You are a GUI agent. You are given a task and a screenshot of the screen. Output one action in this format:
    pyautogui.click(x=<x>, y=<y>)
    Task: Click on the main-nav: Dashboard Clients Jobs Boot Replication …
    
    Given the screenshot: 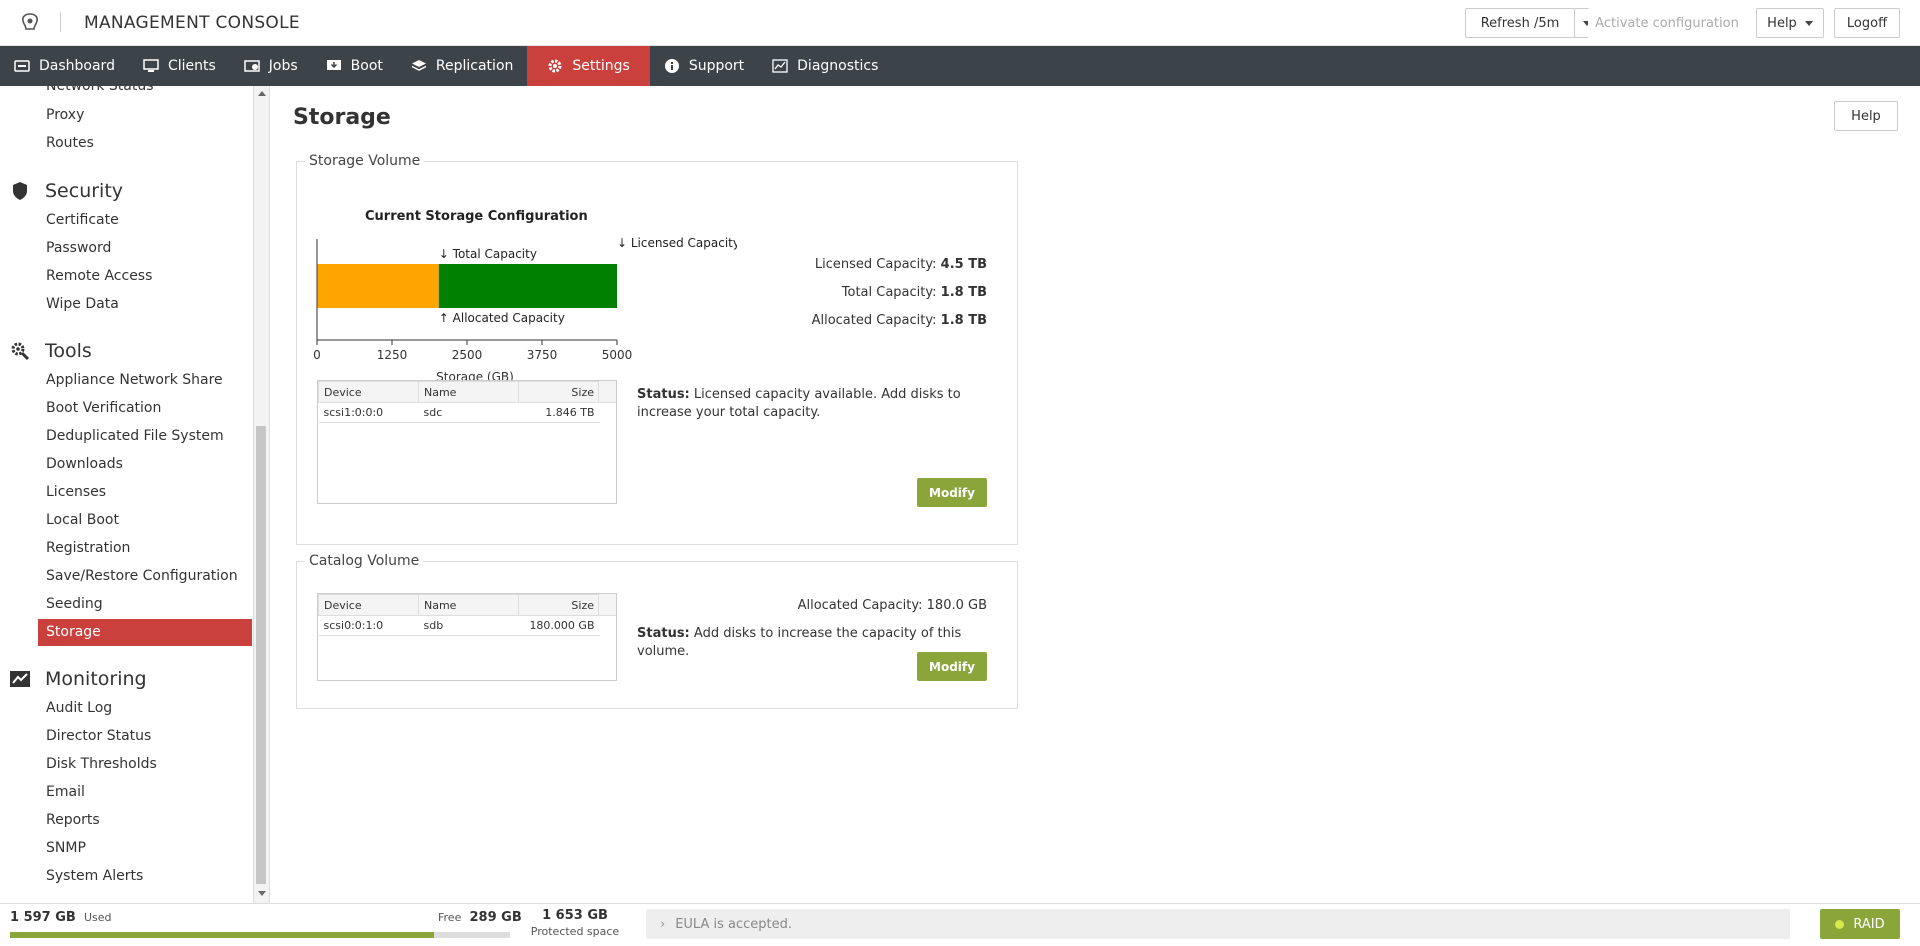 What is the action you would take?
    pyautogui.click(x=960, y=66)
    